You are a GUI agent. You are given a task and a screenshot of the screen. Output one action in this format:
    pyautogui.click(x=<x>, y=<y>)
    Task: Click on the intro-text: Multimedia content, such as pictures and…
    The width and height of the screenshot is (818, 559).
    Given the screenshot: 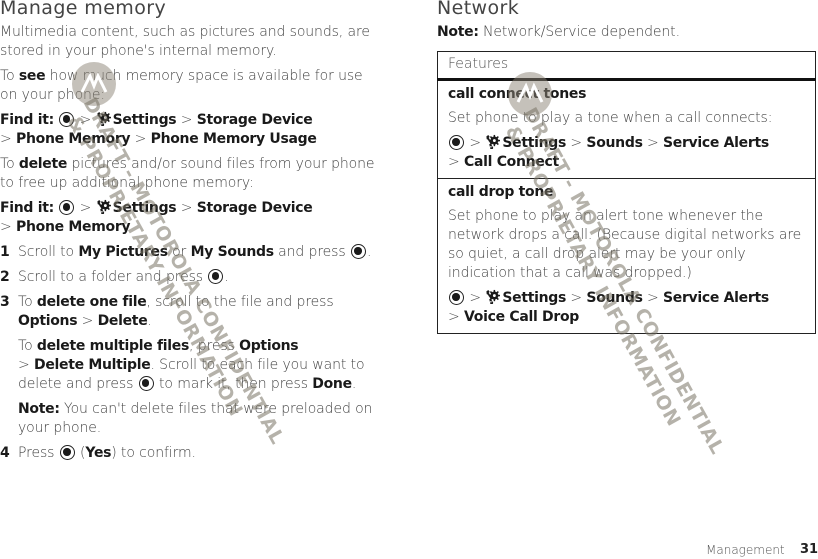 What is the action you would take?
    pyautogui.click(x=185, y=41)
    